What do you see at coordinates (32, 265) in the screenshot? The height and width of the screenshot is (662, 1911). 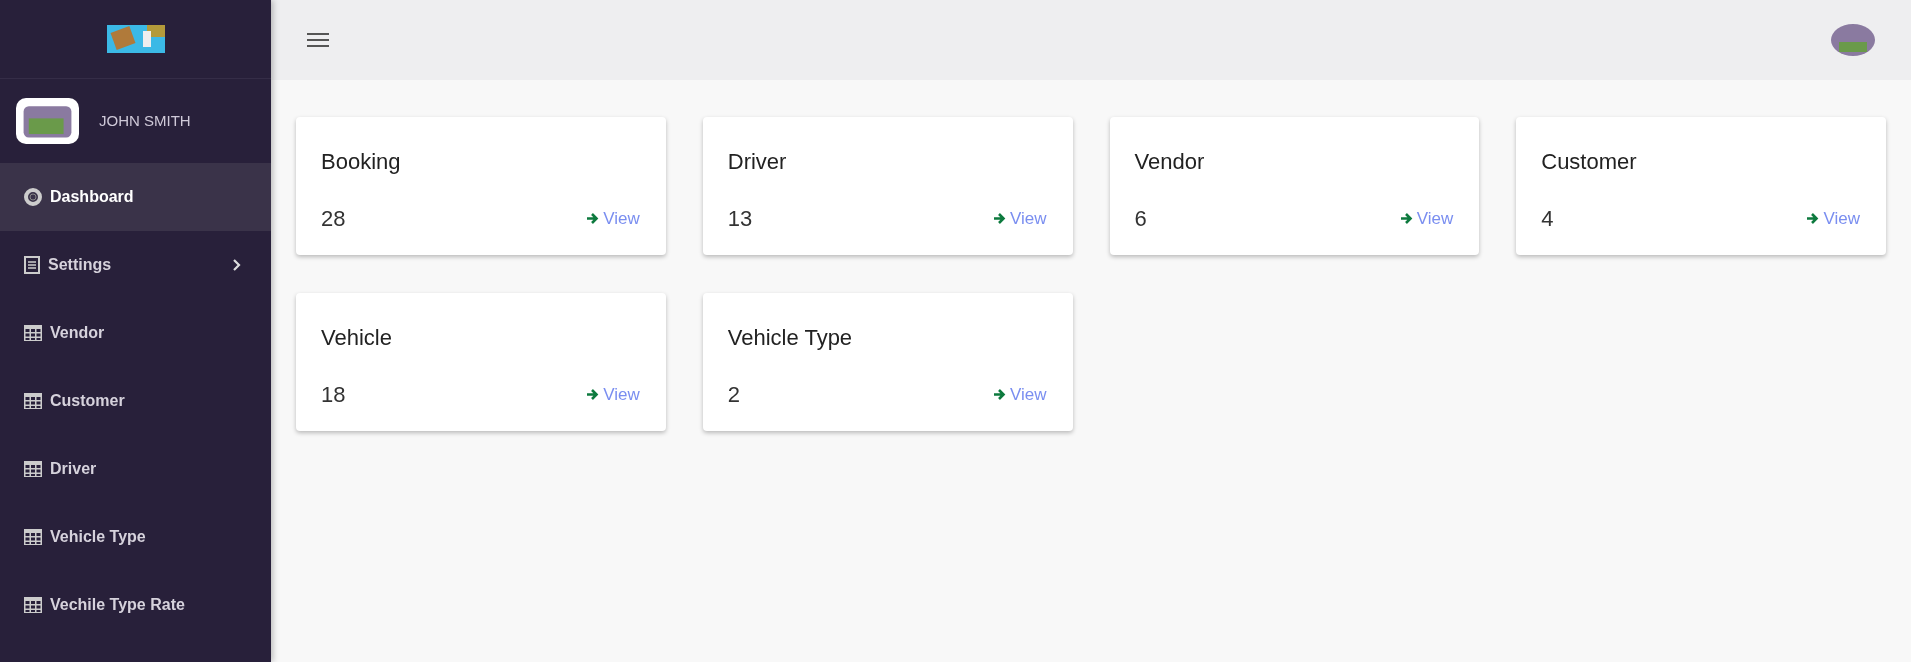 I see `document-icon` at bounding box center [32, 265].